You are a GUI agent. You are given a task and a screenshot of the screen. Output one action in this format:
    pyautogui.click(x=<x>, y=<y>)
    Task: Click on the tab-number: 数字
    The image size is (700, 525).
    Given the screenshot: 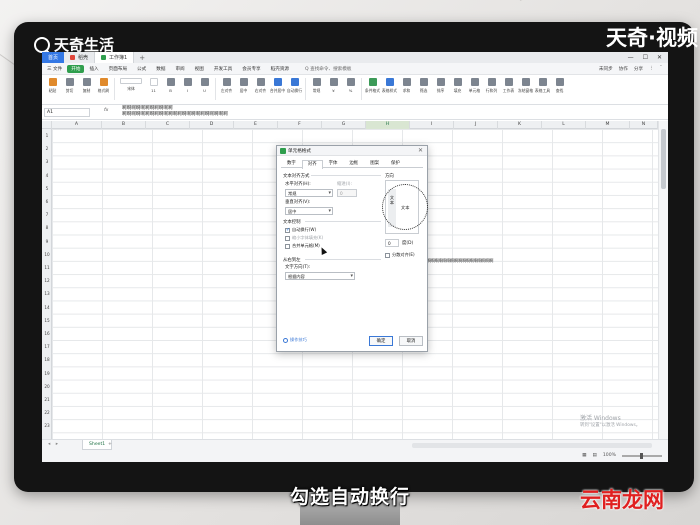 What is the action you would take?
    pyautogui.click(x=291, y=163)
    